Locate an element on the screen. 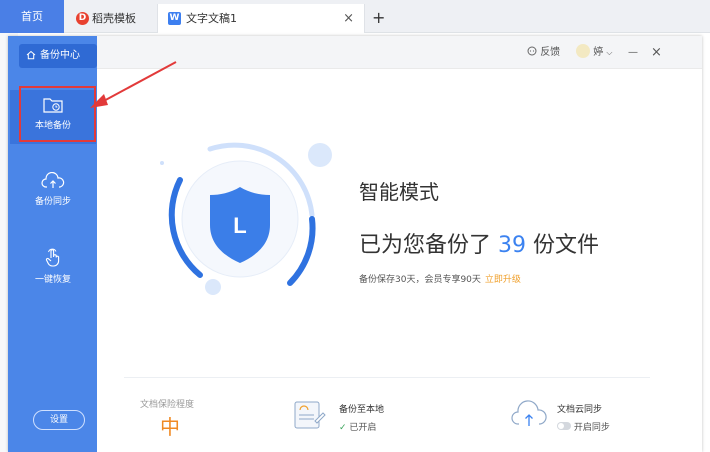 The height and width of the screenshot is (452, 710). tab-home: 首页 is located at coordinates (32, 16).